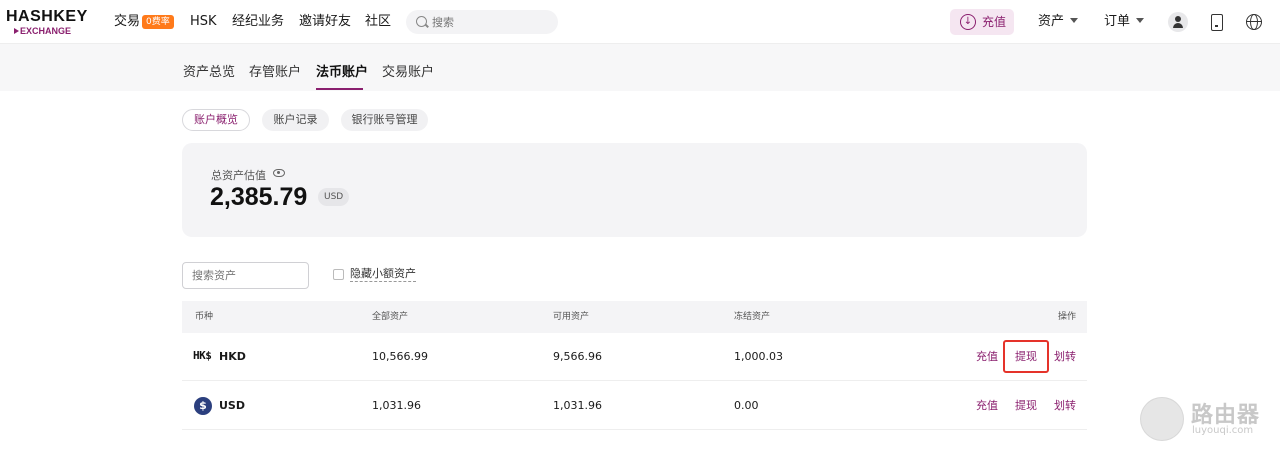 Image resolution: width=1280 pixels, height=459 pixels. What do you see at coordinates (577, 356) in the screenshot?
I see `available-balance: 9,566.96` at bounding box center [577, 356].